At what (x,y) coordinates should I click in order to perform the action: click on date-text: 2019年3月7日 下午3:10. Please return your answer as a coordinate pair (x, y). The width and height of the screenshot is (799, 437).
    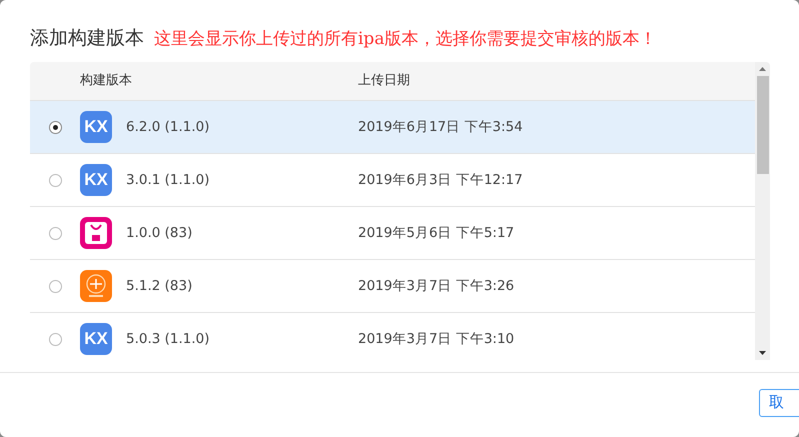
    Looking at the image, I should click on (436, 339).